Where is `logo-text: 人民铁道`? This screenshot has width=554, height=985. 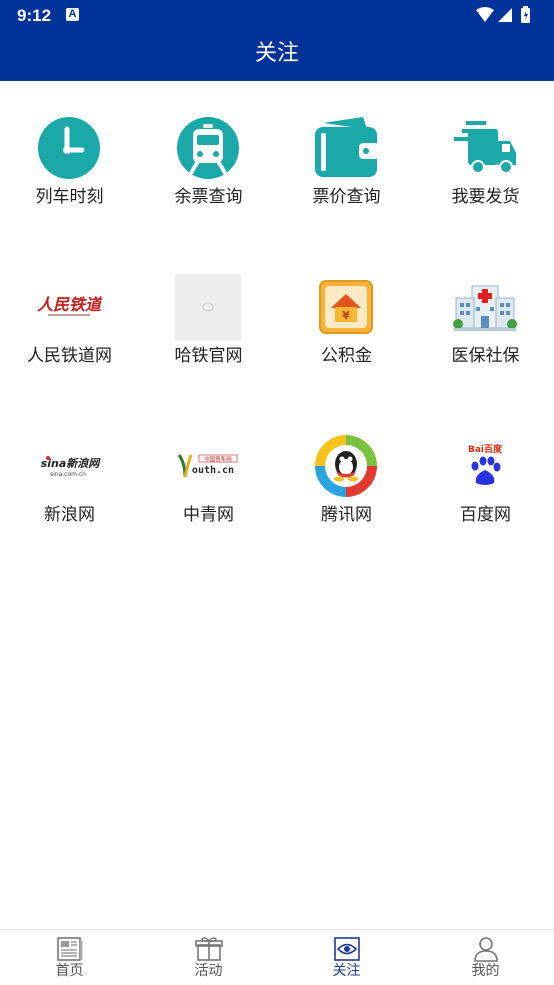 logo-text: 人民铁道 is located at coordinates (69, 304).